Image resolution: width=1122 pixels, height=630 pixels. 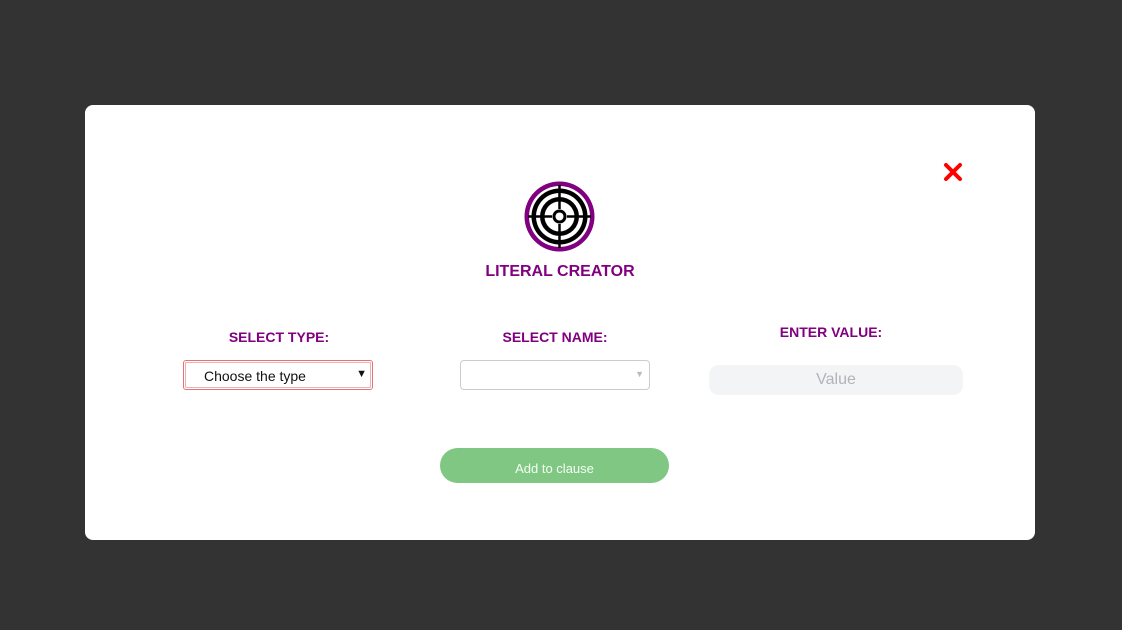 I want to click on close-icon, so click(x=953, y=172).